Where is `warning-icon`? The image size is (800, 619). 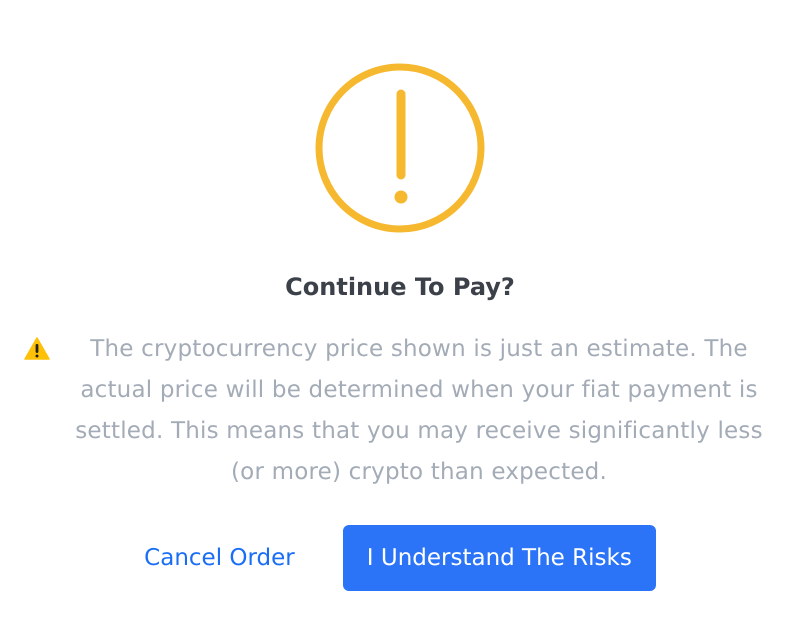
warning-icon is located at coordinates (37, 348).